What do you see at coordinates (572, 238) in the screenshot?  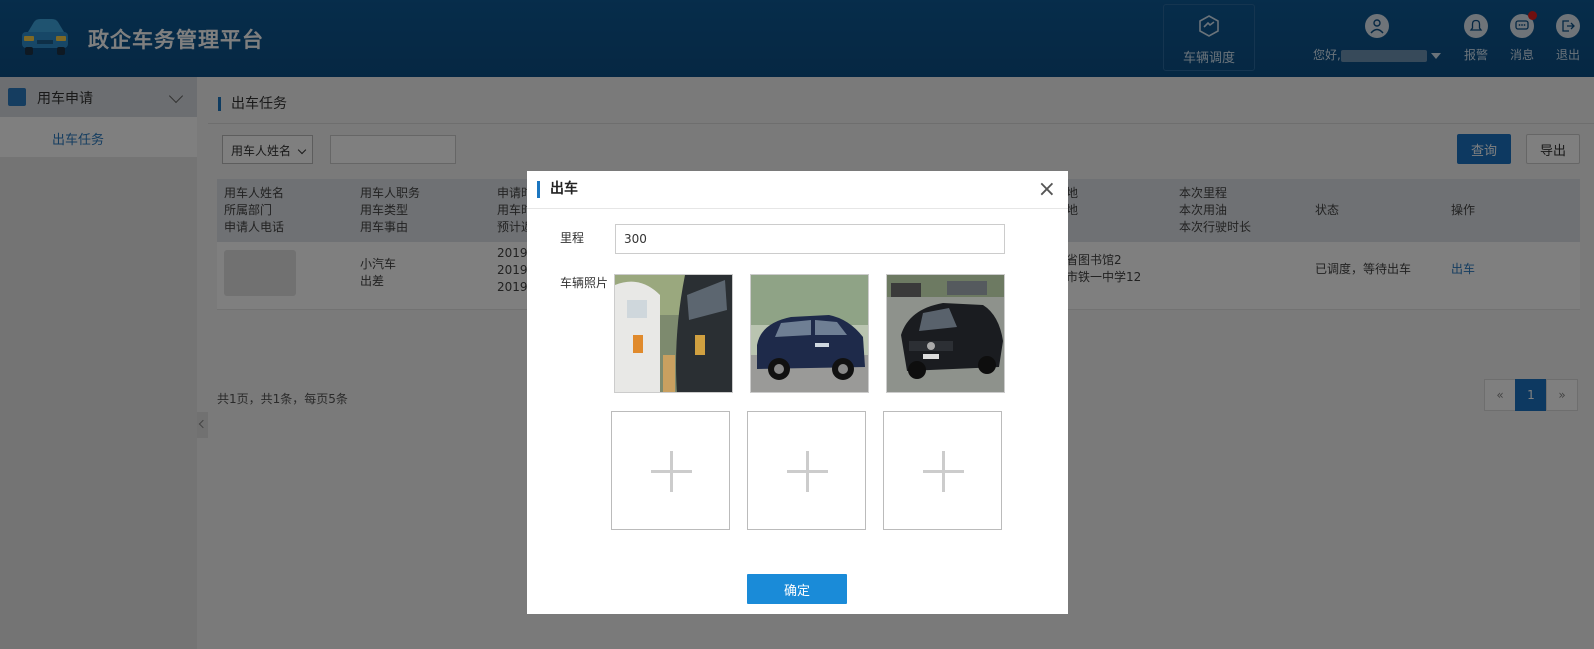 I see `mileage-label: 里程` at bounding box center [572, 238].